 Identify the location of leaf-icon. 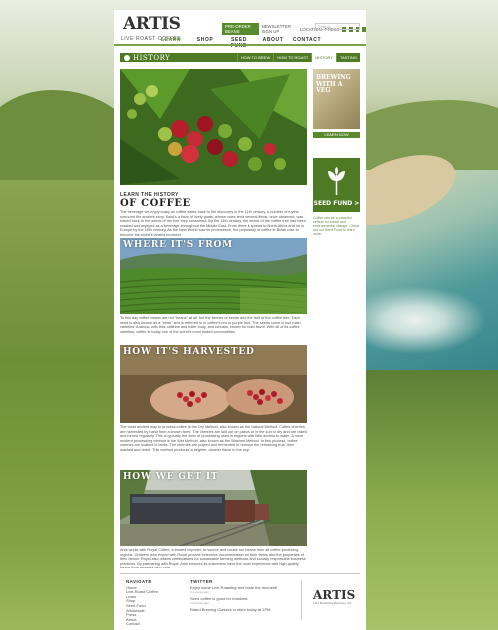
(127, 57).